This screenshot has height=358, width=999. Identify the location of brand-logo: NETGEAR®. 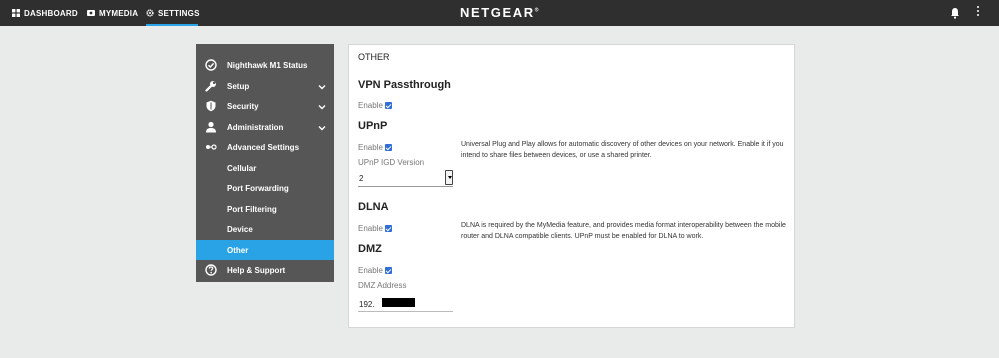
(499, 12).